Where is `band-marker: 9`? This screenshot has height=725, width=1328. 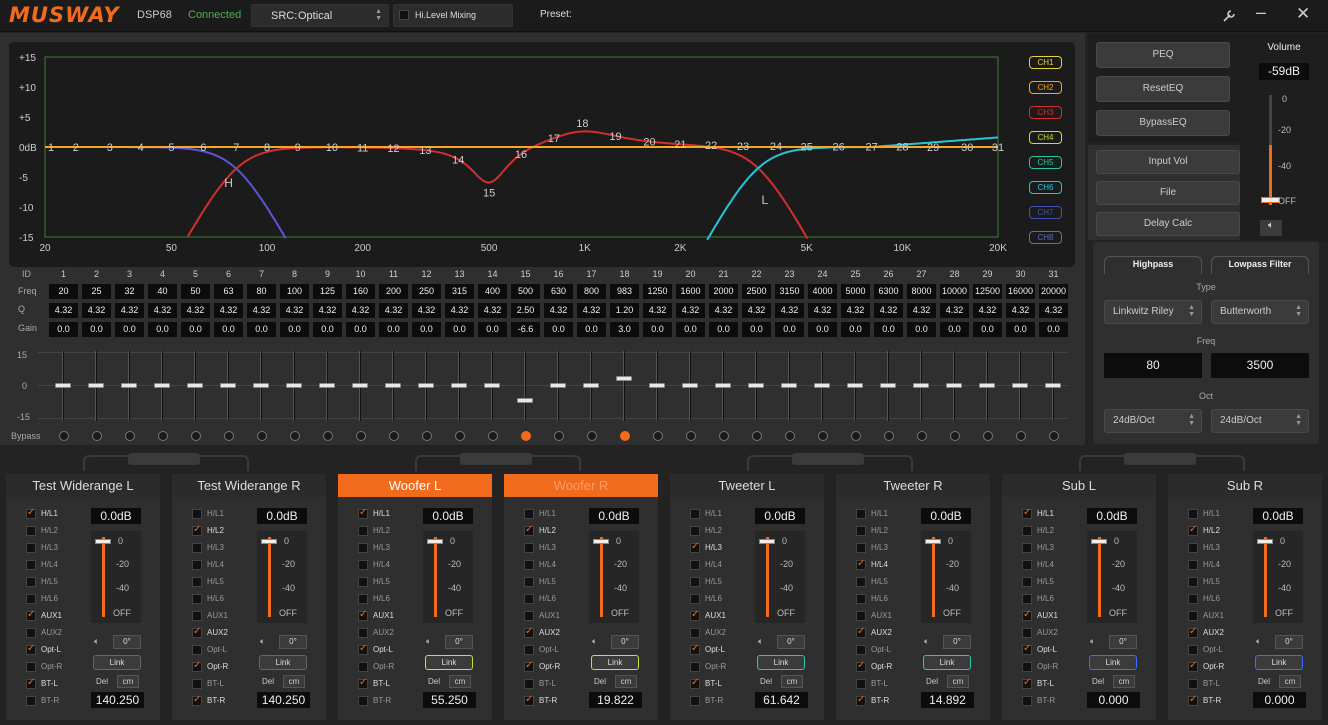 band-marker: 9 is located at coordinates (298, 148).